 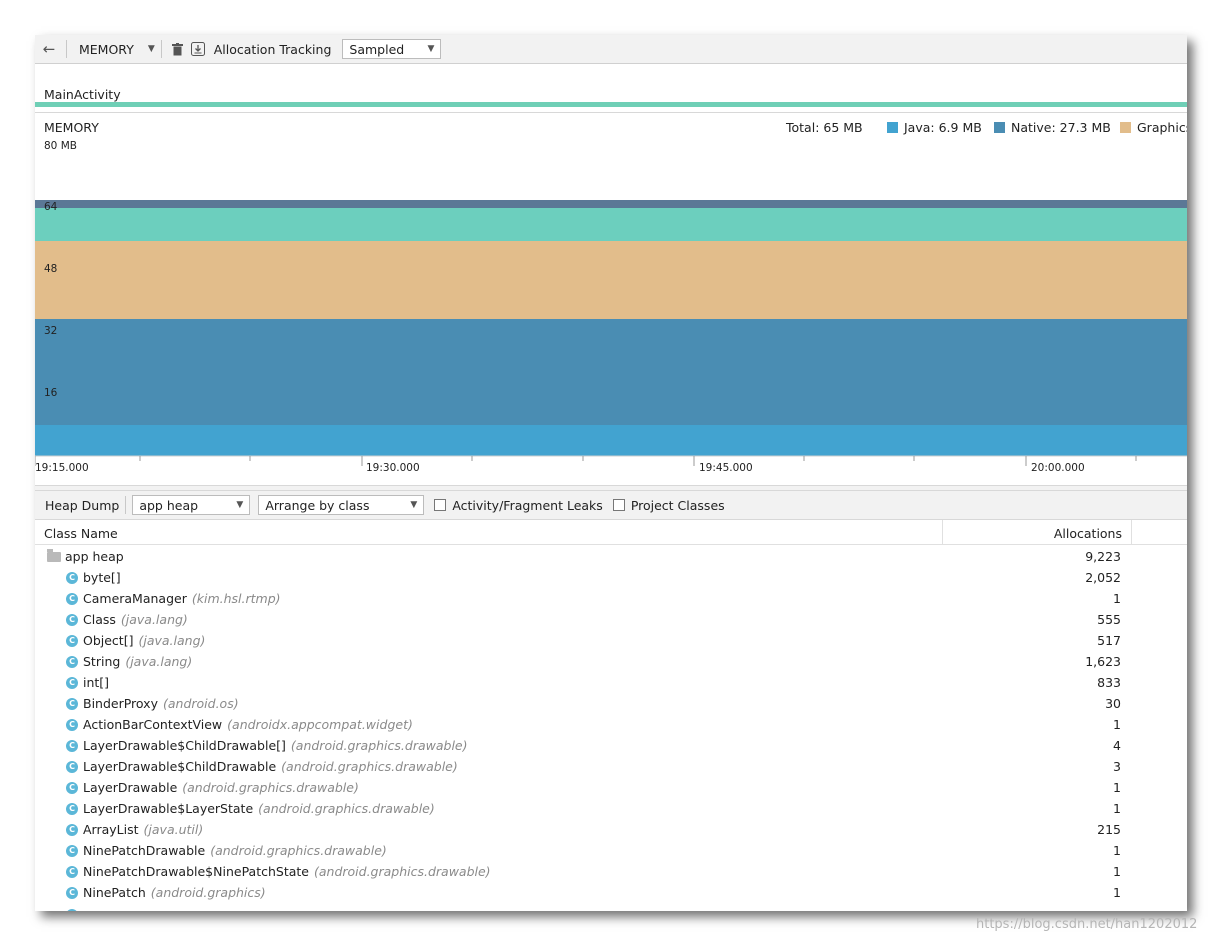 I want to click on legend-graphics-label: Graphics, so click(x=1162, y=127).